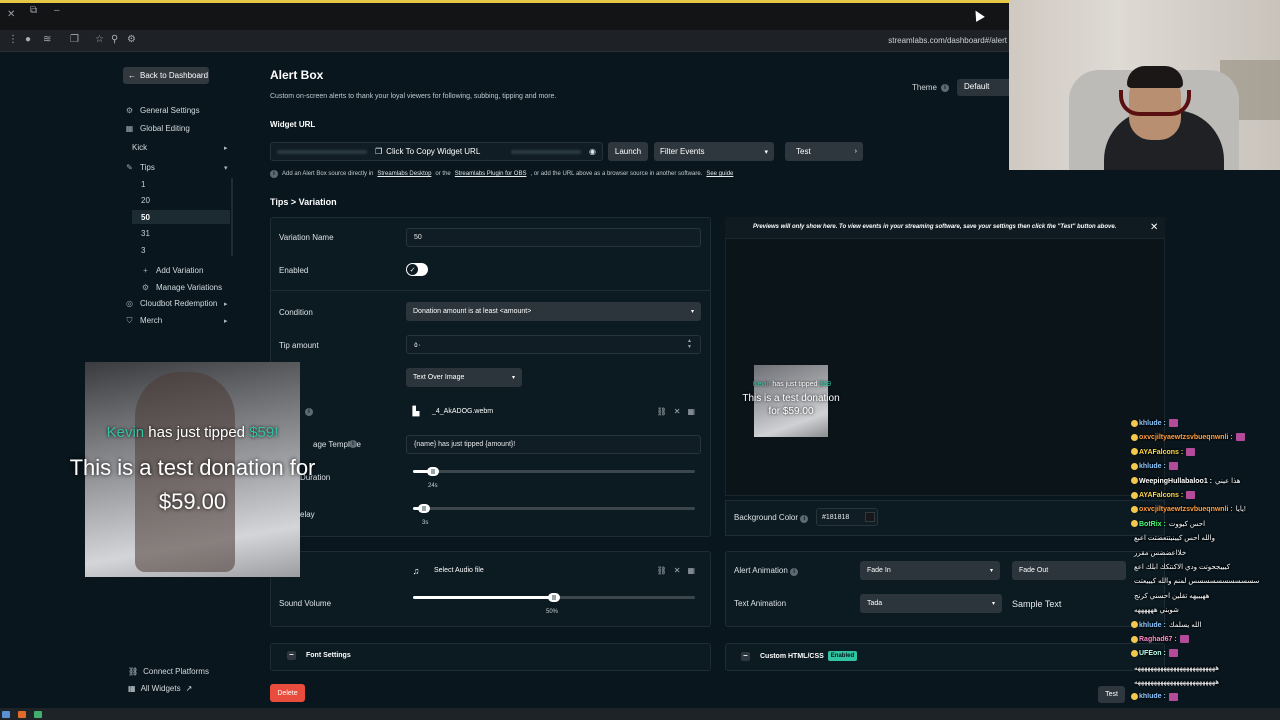  What do you see at coordinates (160, 688) in the screenshot?
I see `all-widgets-link: ▦ All Widgets ↗` at bounding box center [160, 688].